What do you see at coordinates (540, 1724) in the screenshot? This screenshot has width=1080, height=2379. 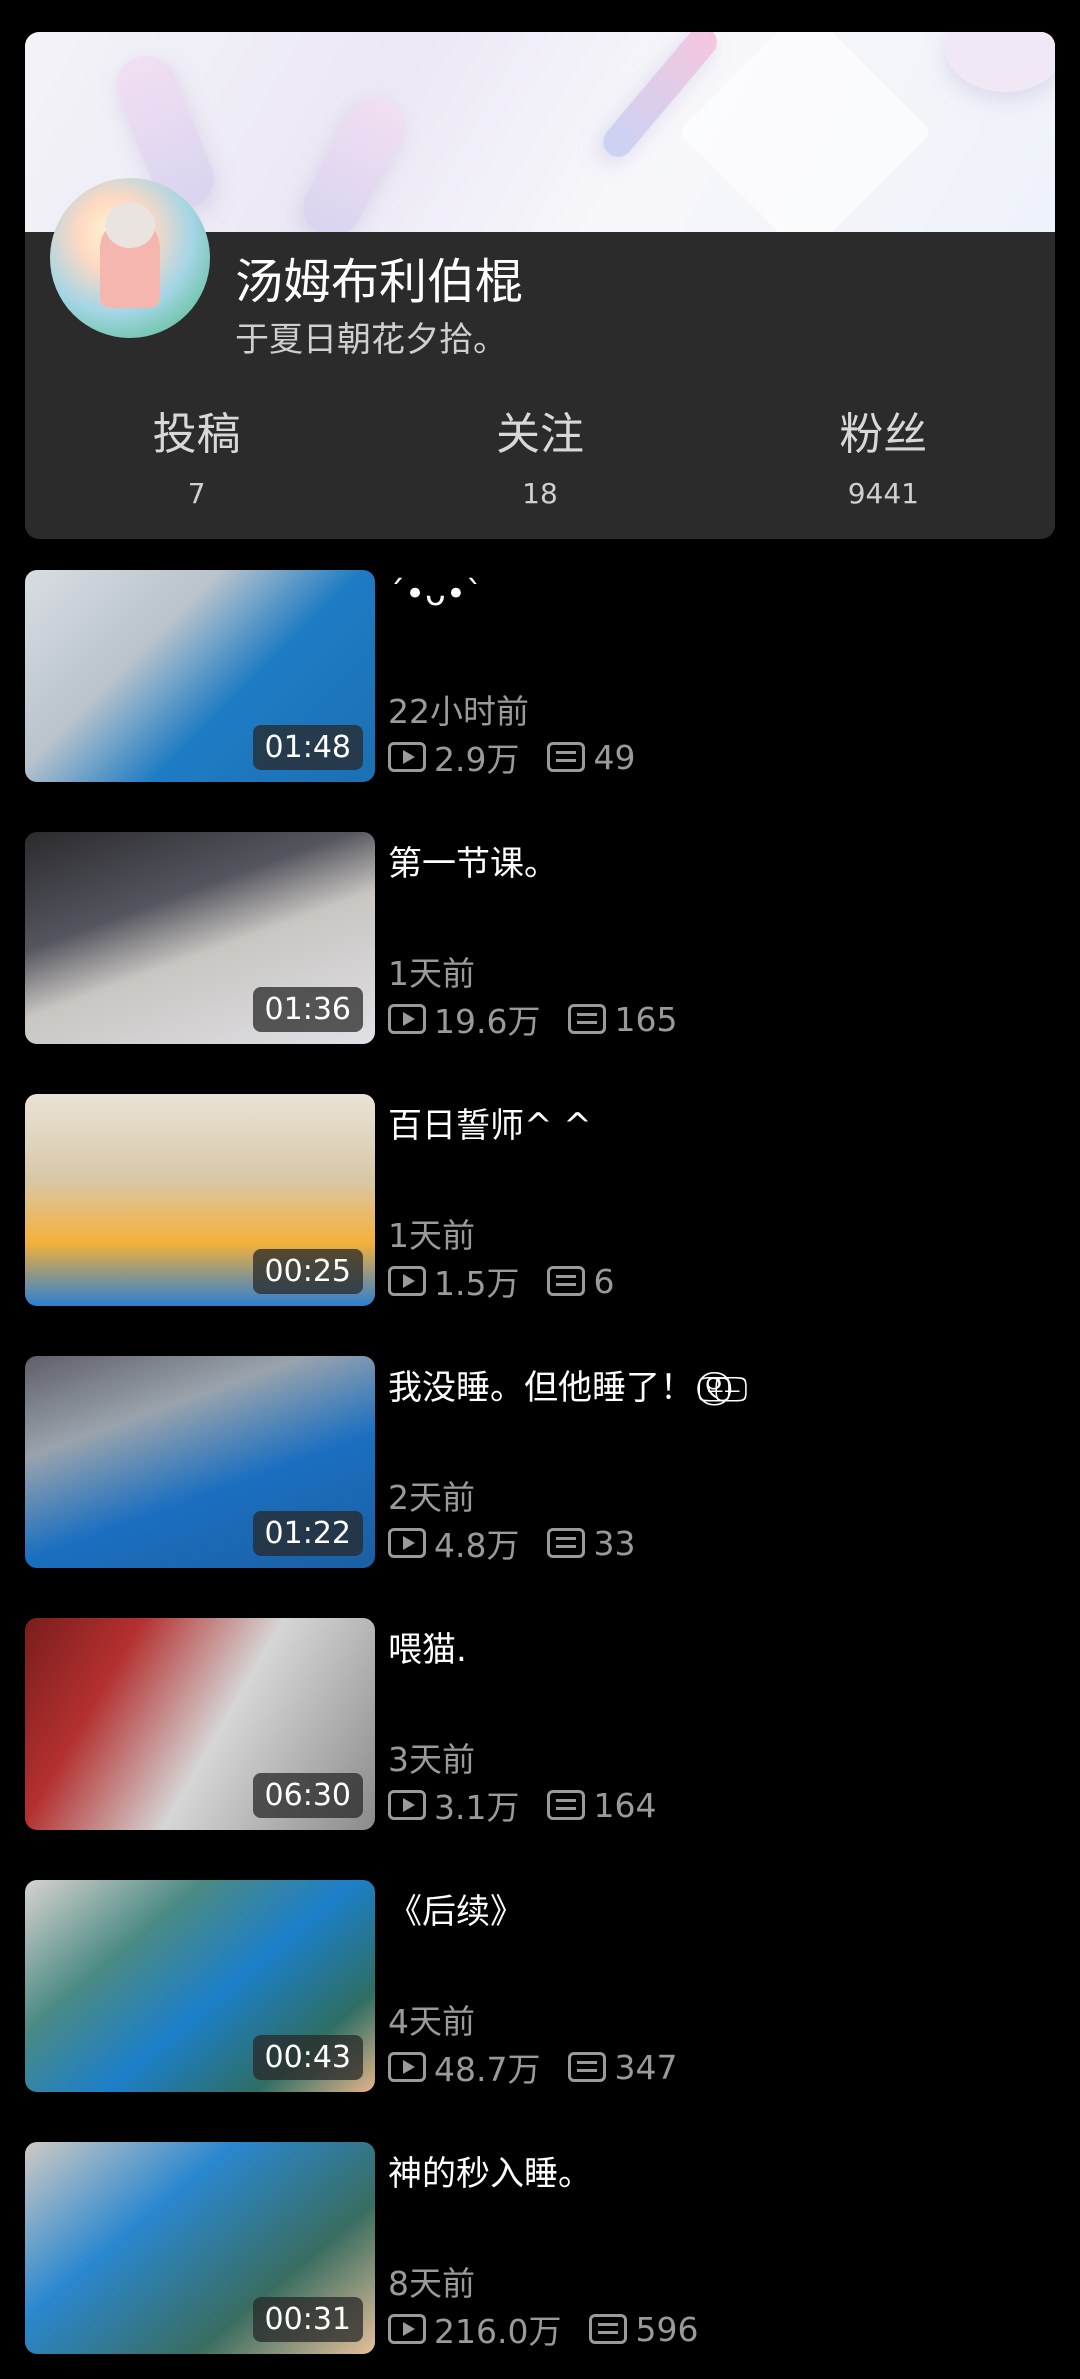 I see `video-item: 06:30 喂猫. 3天前 3.1万 164` at bounding box center [540, 1724].